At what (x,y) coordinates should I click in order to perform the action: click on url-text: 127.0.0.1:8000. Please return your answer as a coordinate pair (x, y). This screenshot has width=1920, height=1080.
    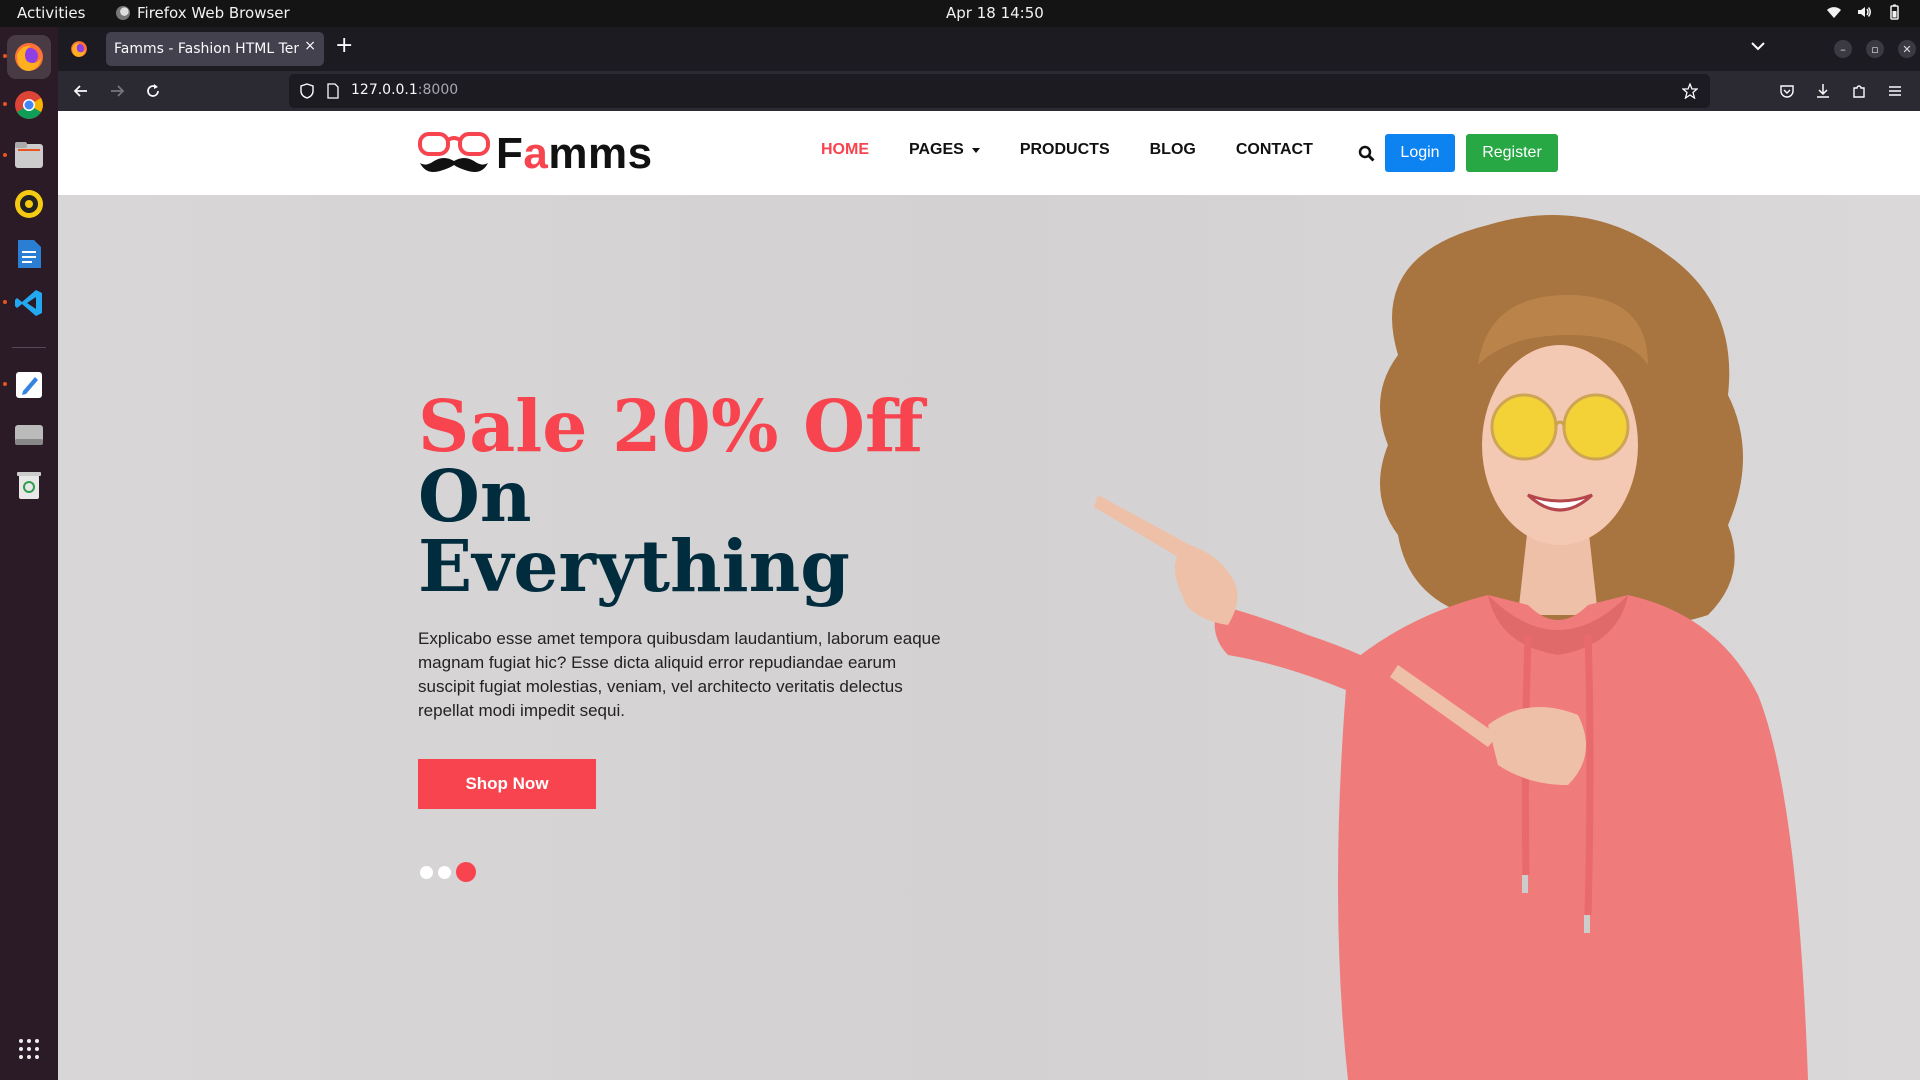
    Looking at the image, I should click on (404, 90).